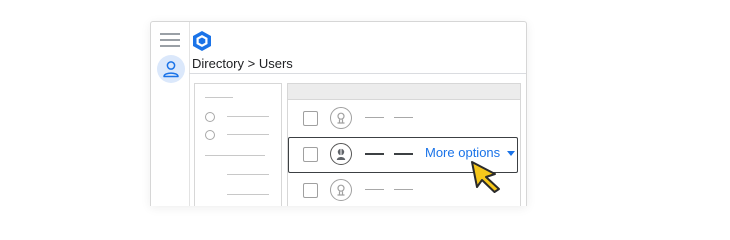 The width and height of the screenshot is (730, 240). Describe the element at coordinates (357, 73) in the screenshot. I see `header-divider` at that location.